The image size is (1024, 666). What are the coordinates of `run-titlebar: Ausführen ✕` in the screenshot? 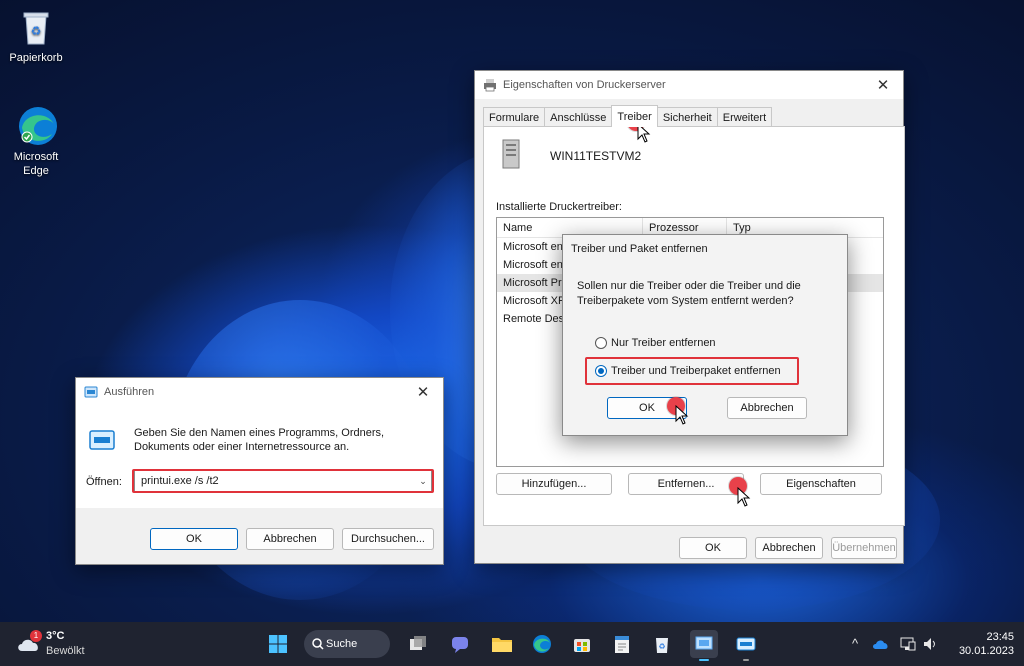 It's located at (259, 392).